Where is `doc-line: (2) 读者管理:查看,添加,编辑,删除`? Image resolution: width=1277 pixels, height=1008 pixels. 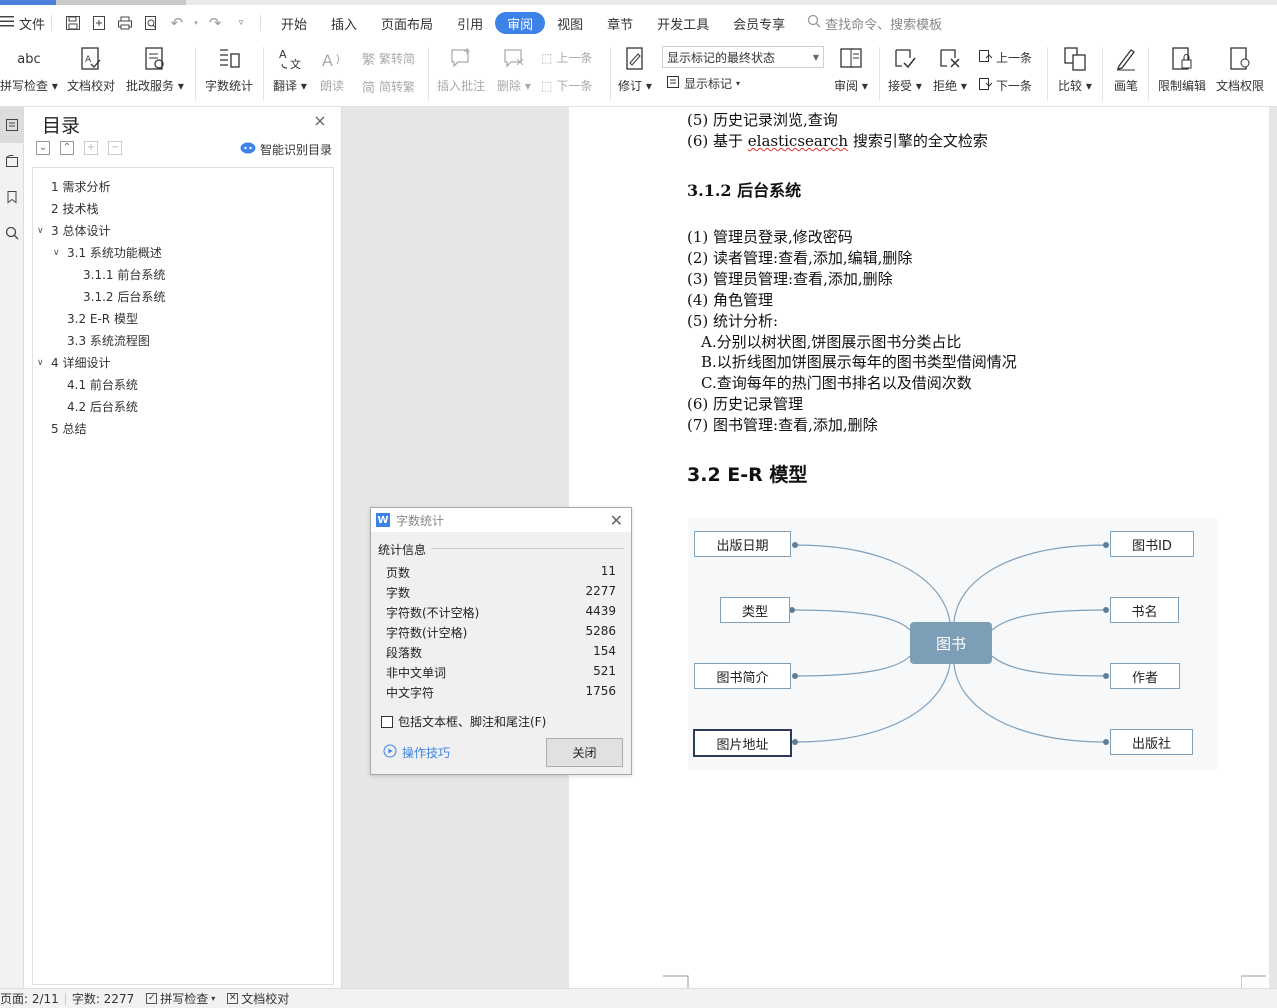 doc-line: (2) 读者管理:查看,添加,编辑,删除 is located at coordinates (800, 258).